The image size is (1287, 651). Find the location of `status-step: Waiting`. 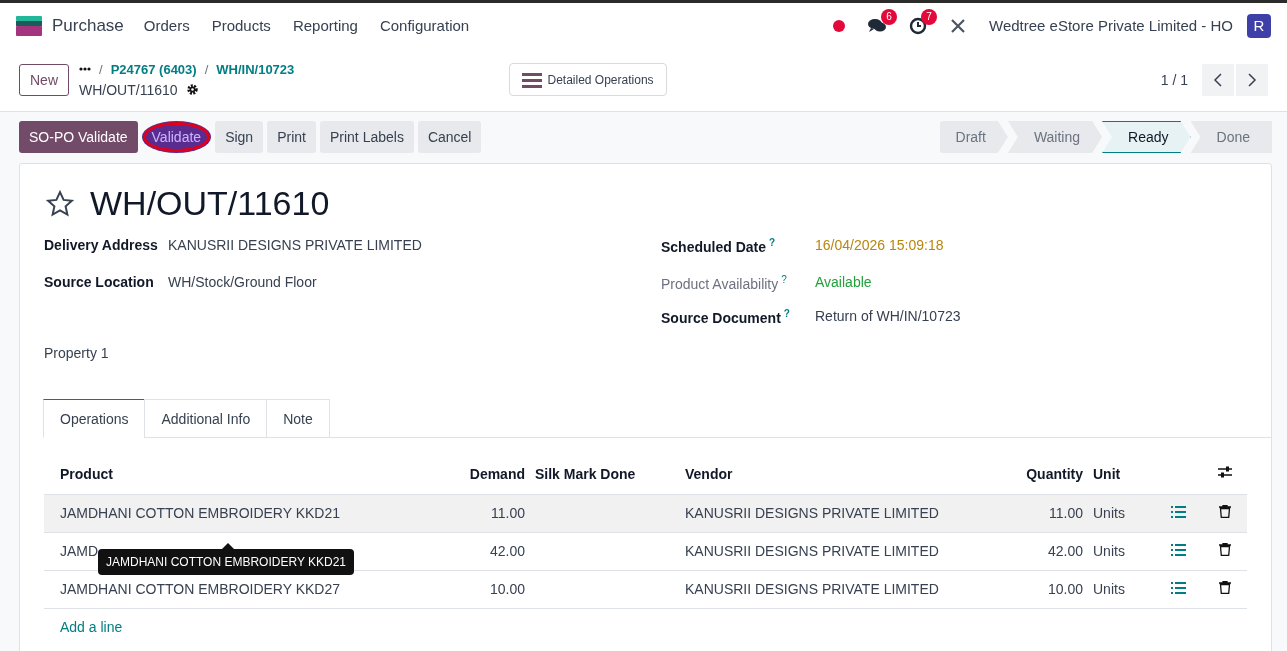

status-step: Waiting is located at coordinates (1055, 137).